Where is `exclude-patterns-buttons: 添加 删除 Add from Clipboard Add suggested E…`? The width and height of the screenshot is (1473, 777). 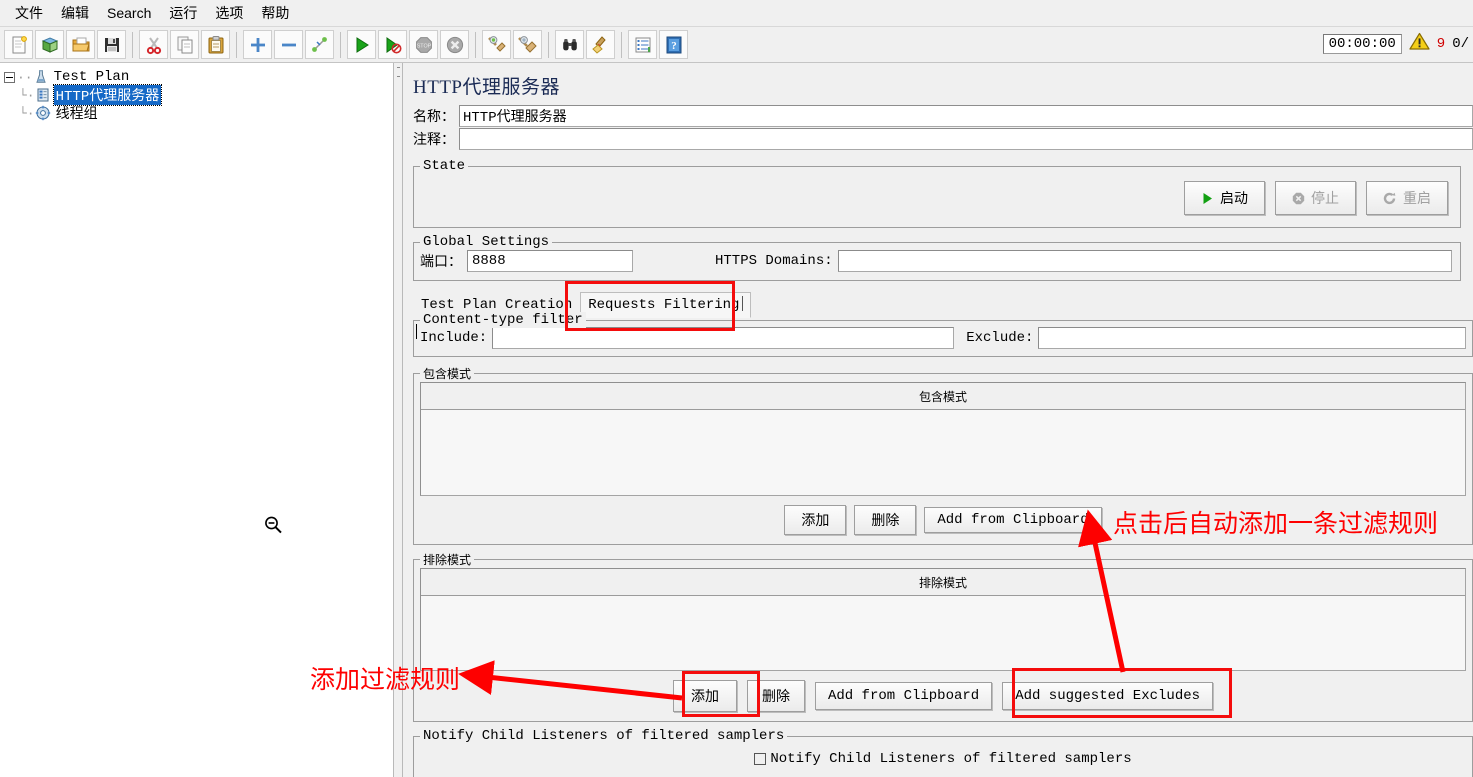
exclude-patterns-buttons: 添加 删除 Add from Clipboard Add suggested E… is located at coordinates (943, 696).